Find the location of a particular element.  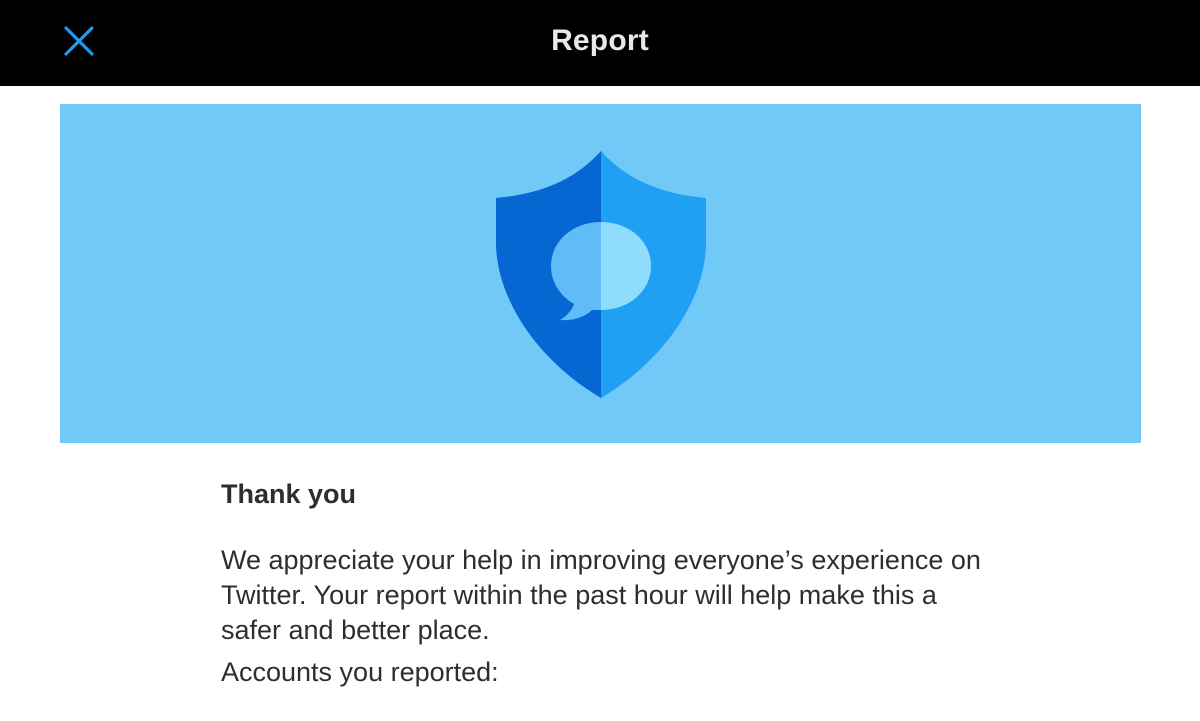

accounts-reported-label: Accounts you reported: is located at coordinates (360, 672).